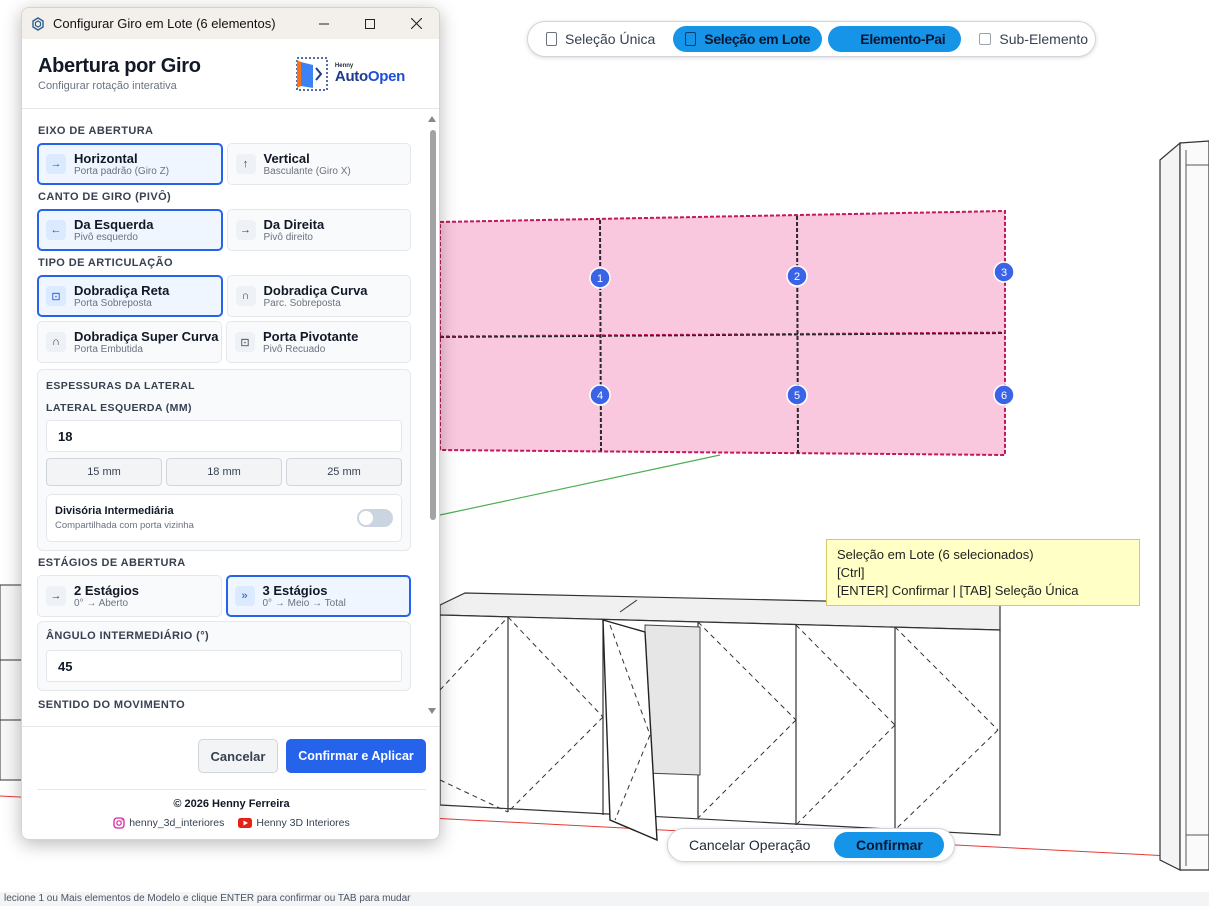 The width and height of the screenshot is (1209, 906). I want to click on option-desc: Porta Embutida, so click(108, 349).